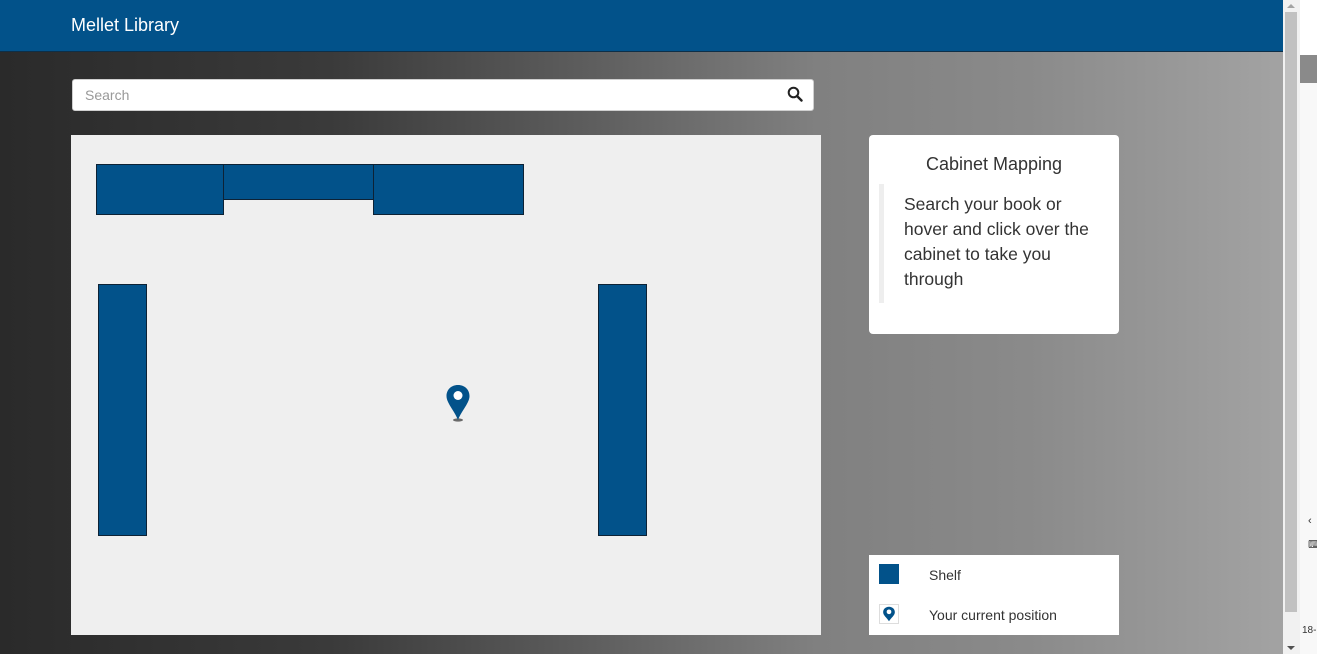 The image size is (1317, 654). I want to click on side-panel-strip: ‹ ⌨ 18-, so click(1308, 327).